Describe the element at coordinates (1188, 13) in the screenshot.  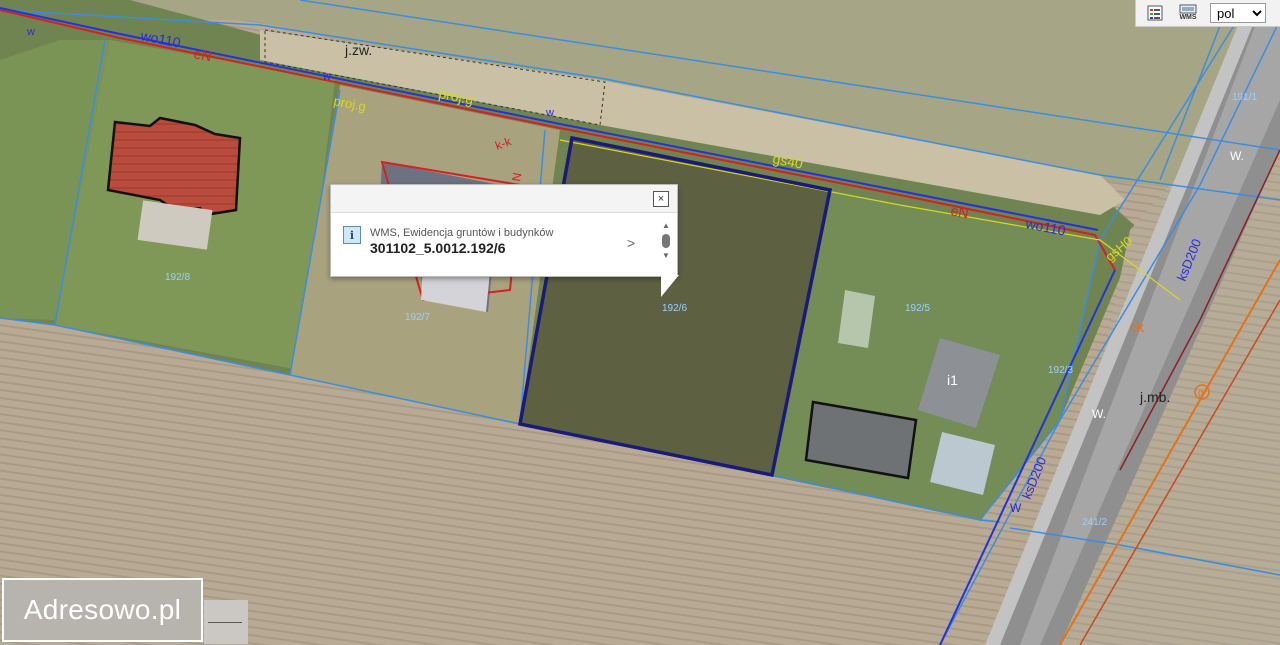
I see `wms-layer-button: WMS` at that location.